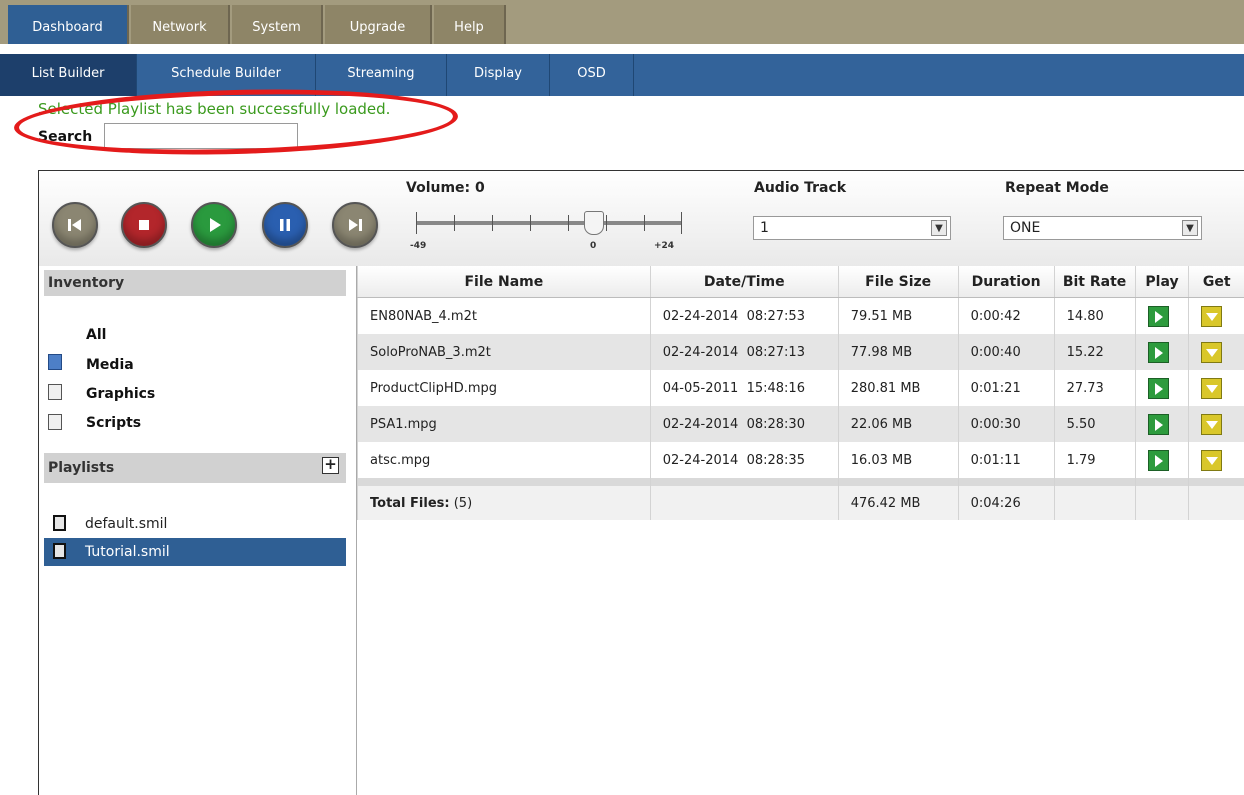 The image size is (1244, 795). I want to click on graphics-icon, so click(55, 392).